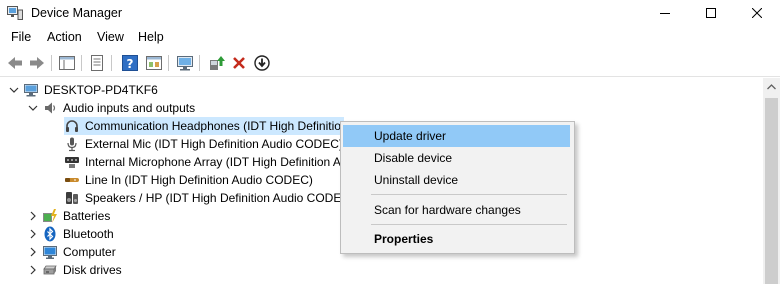  I want to click on menu-disable-device-label: Disable device, so click(413, 158).